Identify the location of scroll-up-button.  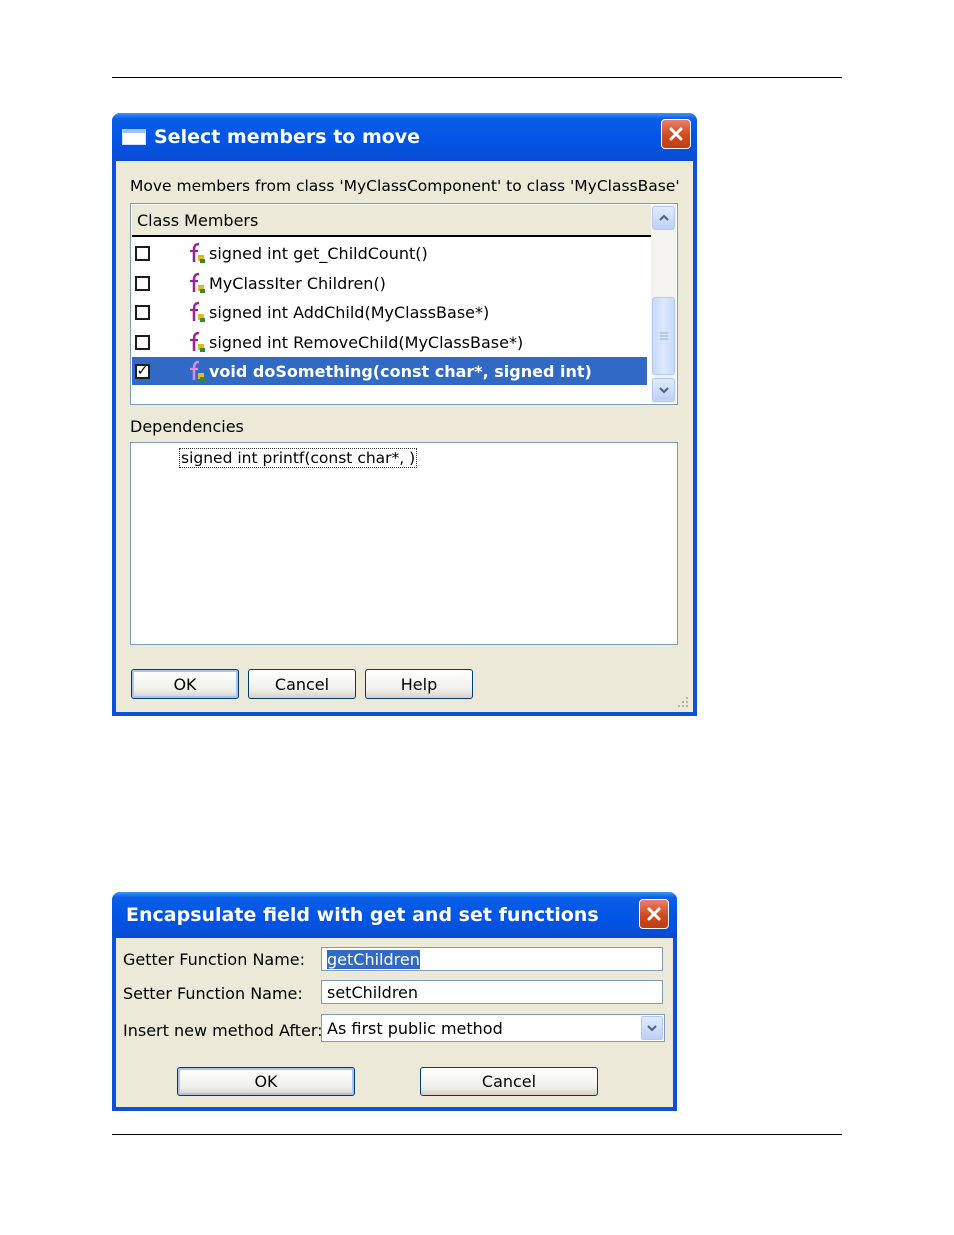
(663, 218).